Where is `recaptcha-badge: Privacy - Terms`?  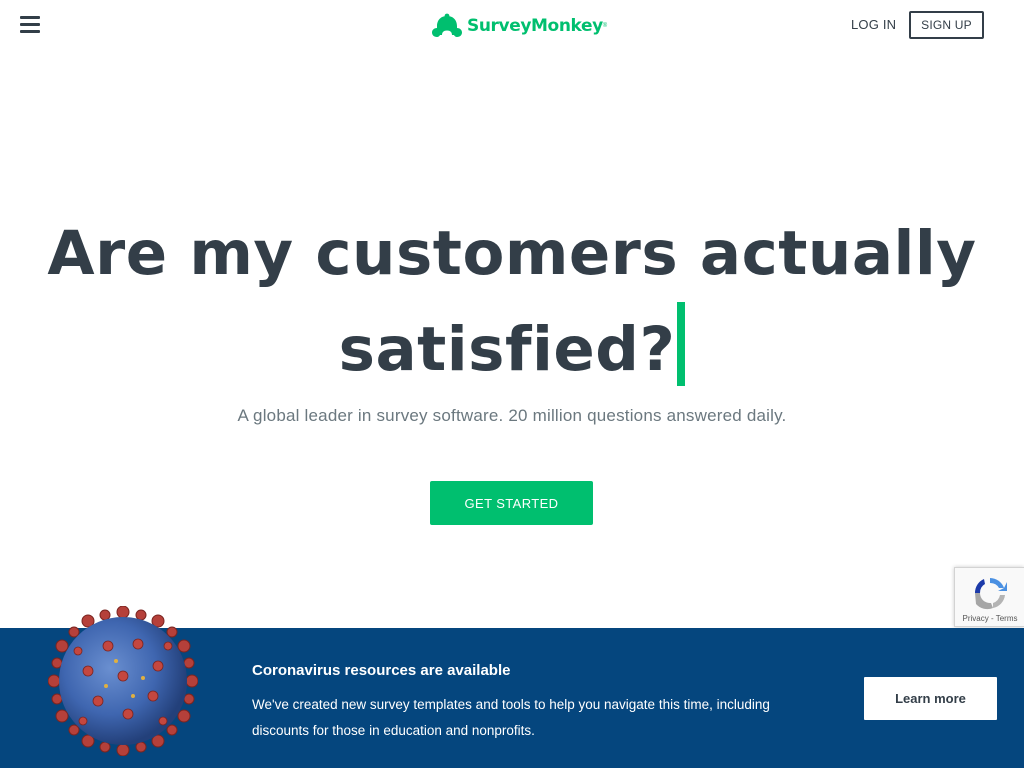 recaptcha-badge: Privacy - Terms is located at coordinates (989, 597).